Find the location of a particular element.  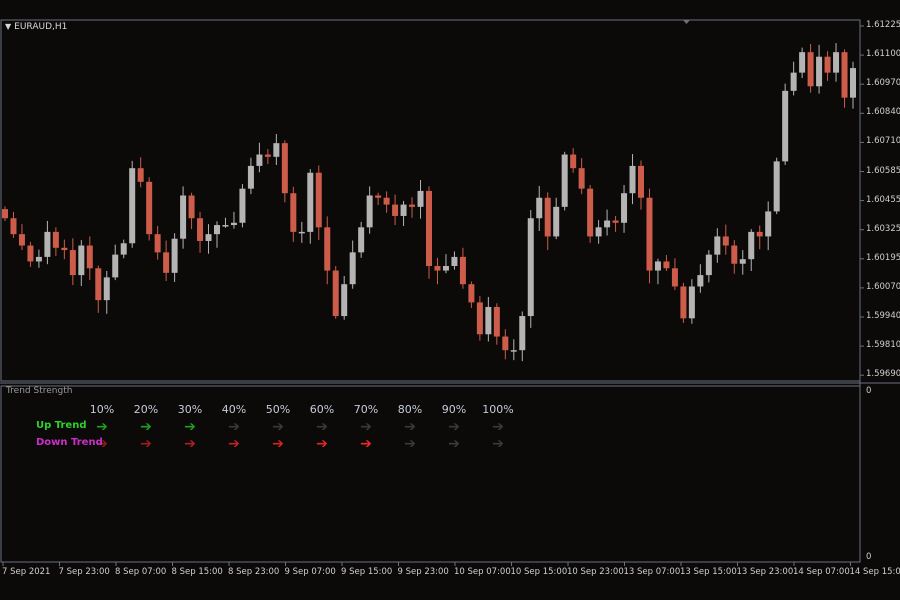

time-tick-label: 13 Sep 15:00 is located at coordinates (708, 572).